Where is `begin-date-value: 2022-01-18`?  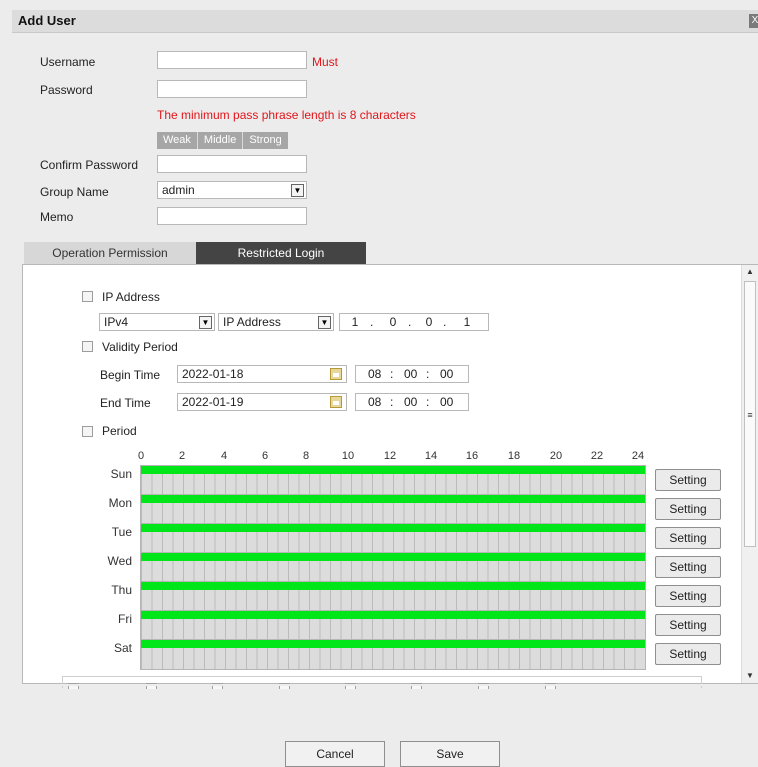
begin-date-value: 2022-01-18 is located at coordinates (213, 374).